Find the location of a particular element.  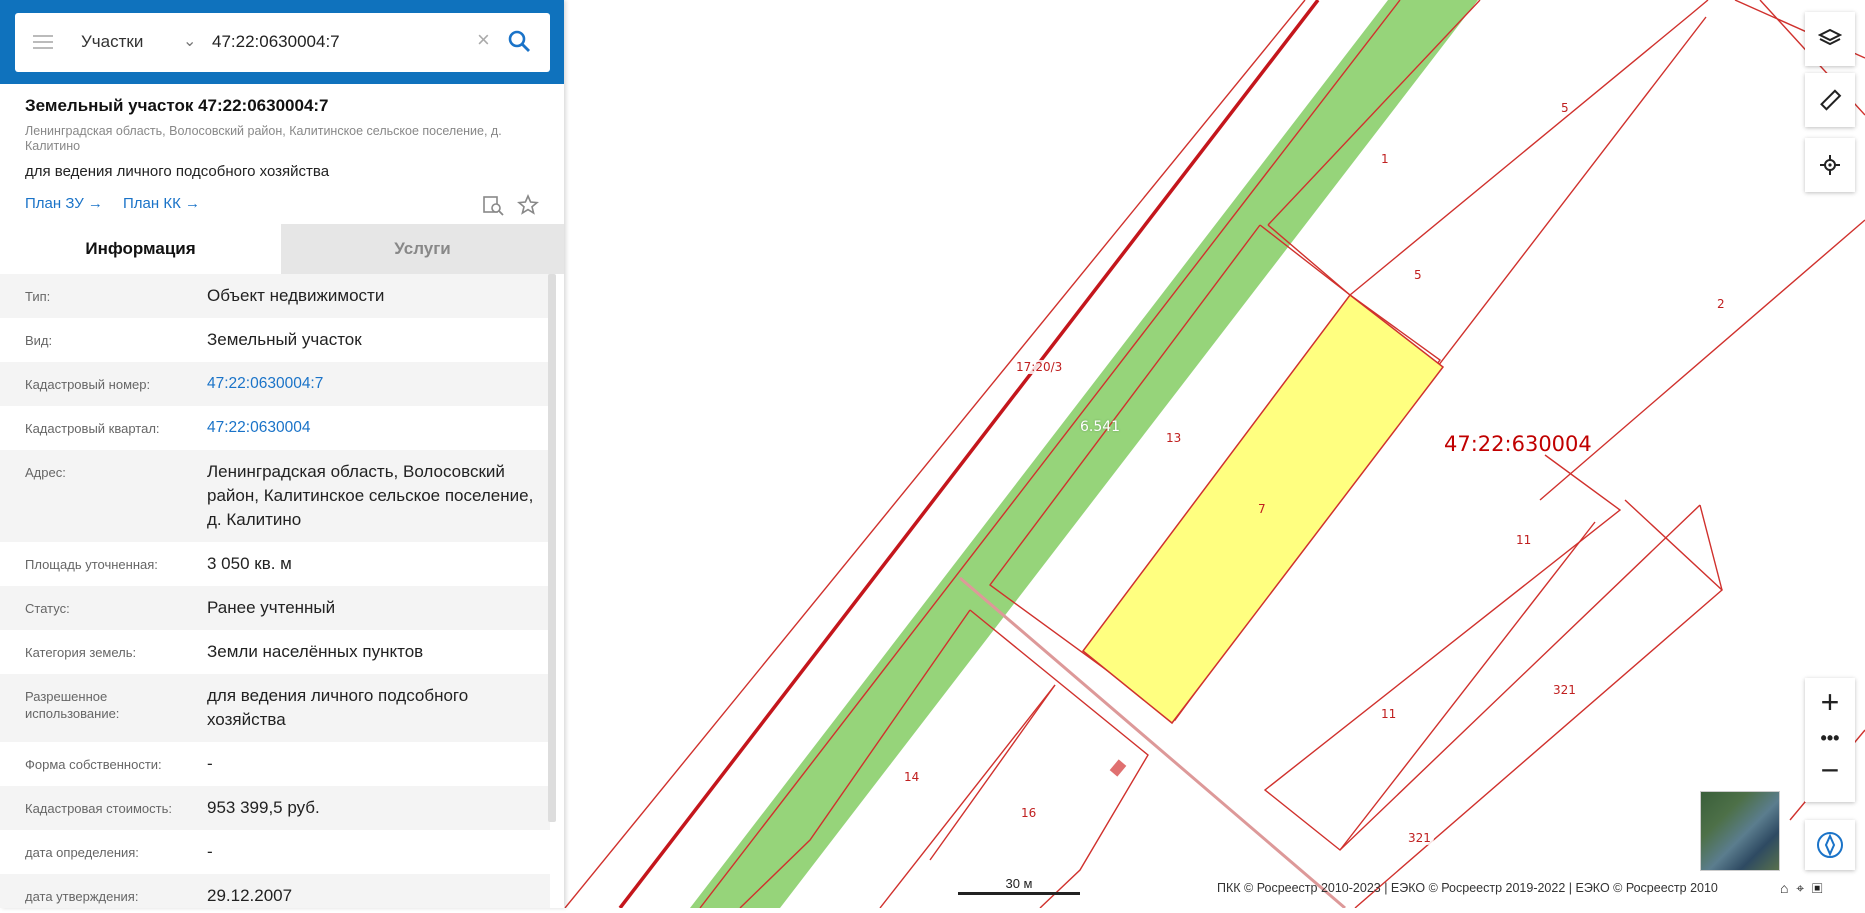

object-title: Земельный участок 47:22:0630004:7 is located at coordinates (177, 105).